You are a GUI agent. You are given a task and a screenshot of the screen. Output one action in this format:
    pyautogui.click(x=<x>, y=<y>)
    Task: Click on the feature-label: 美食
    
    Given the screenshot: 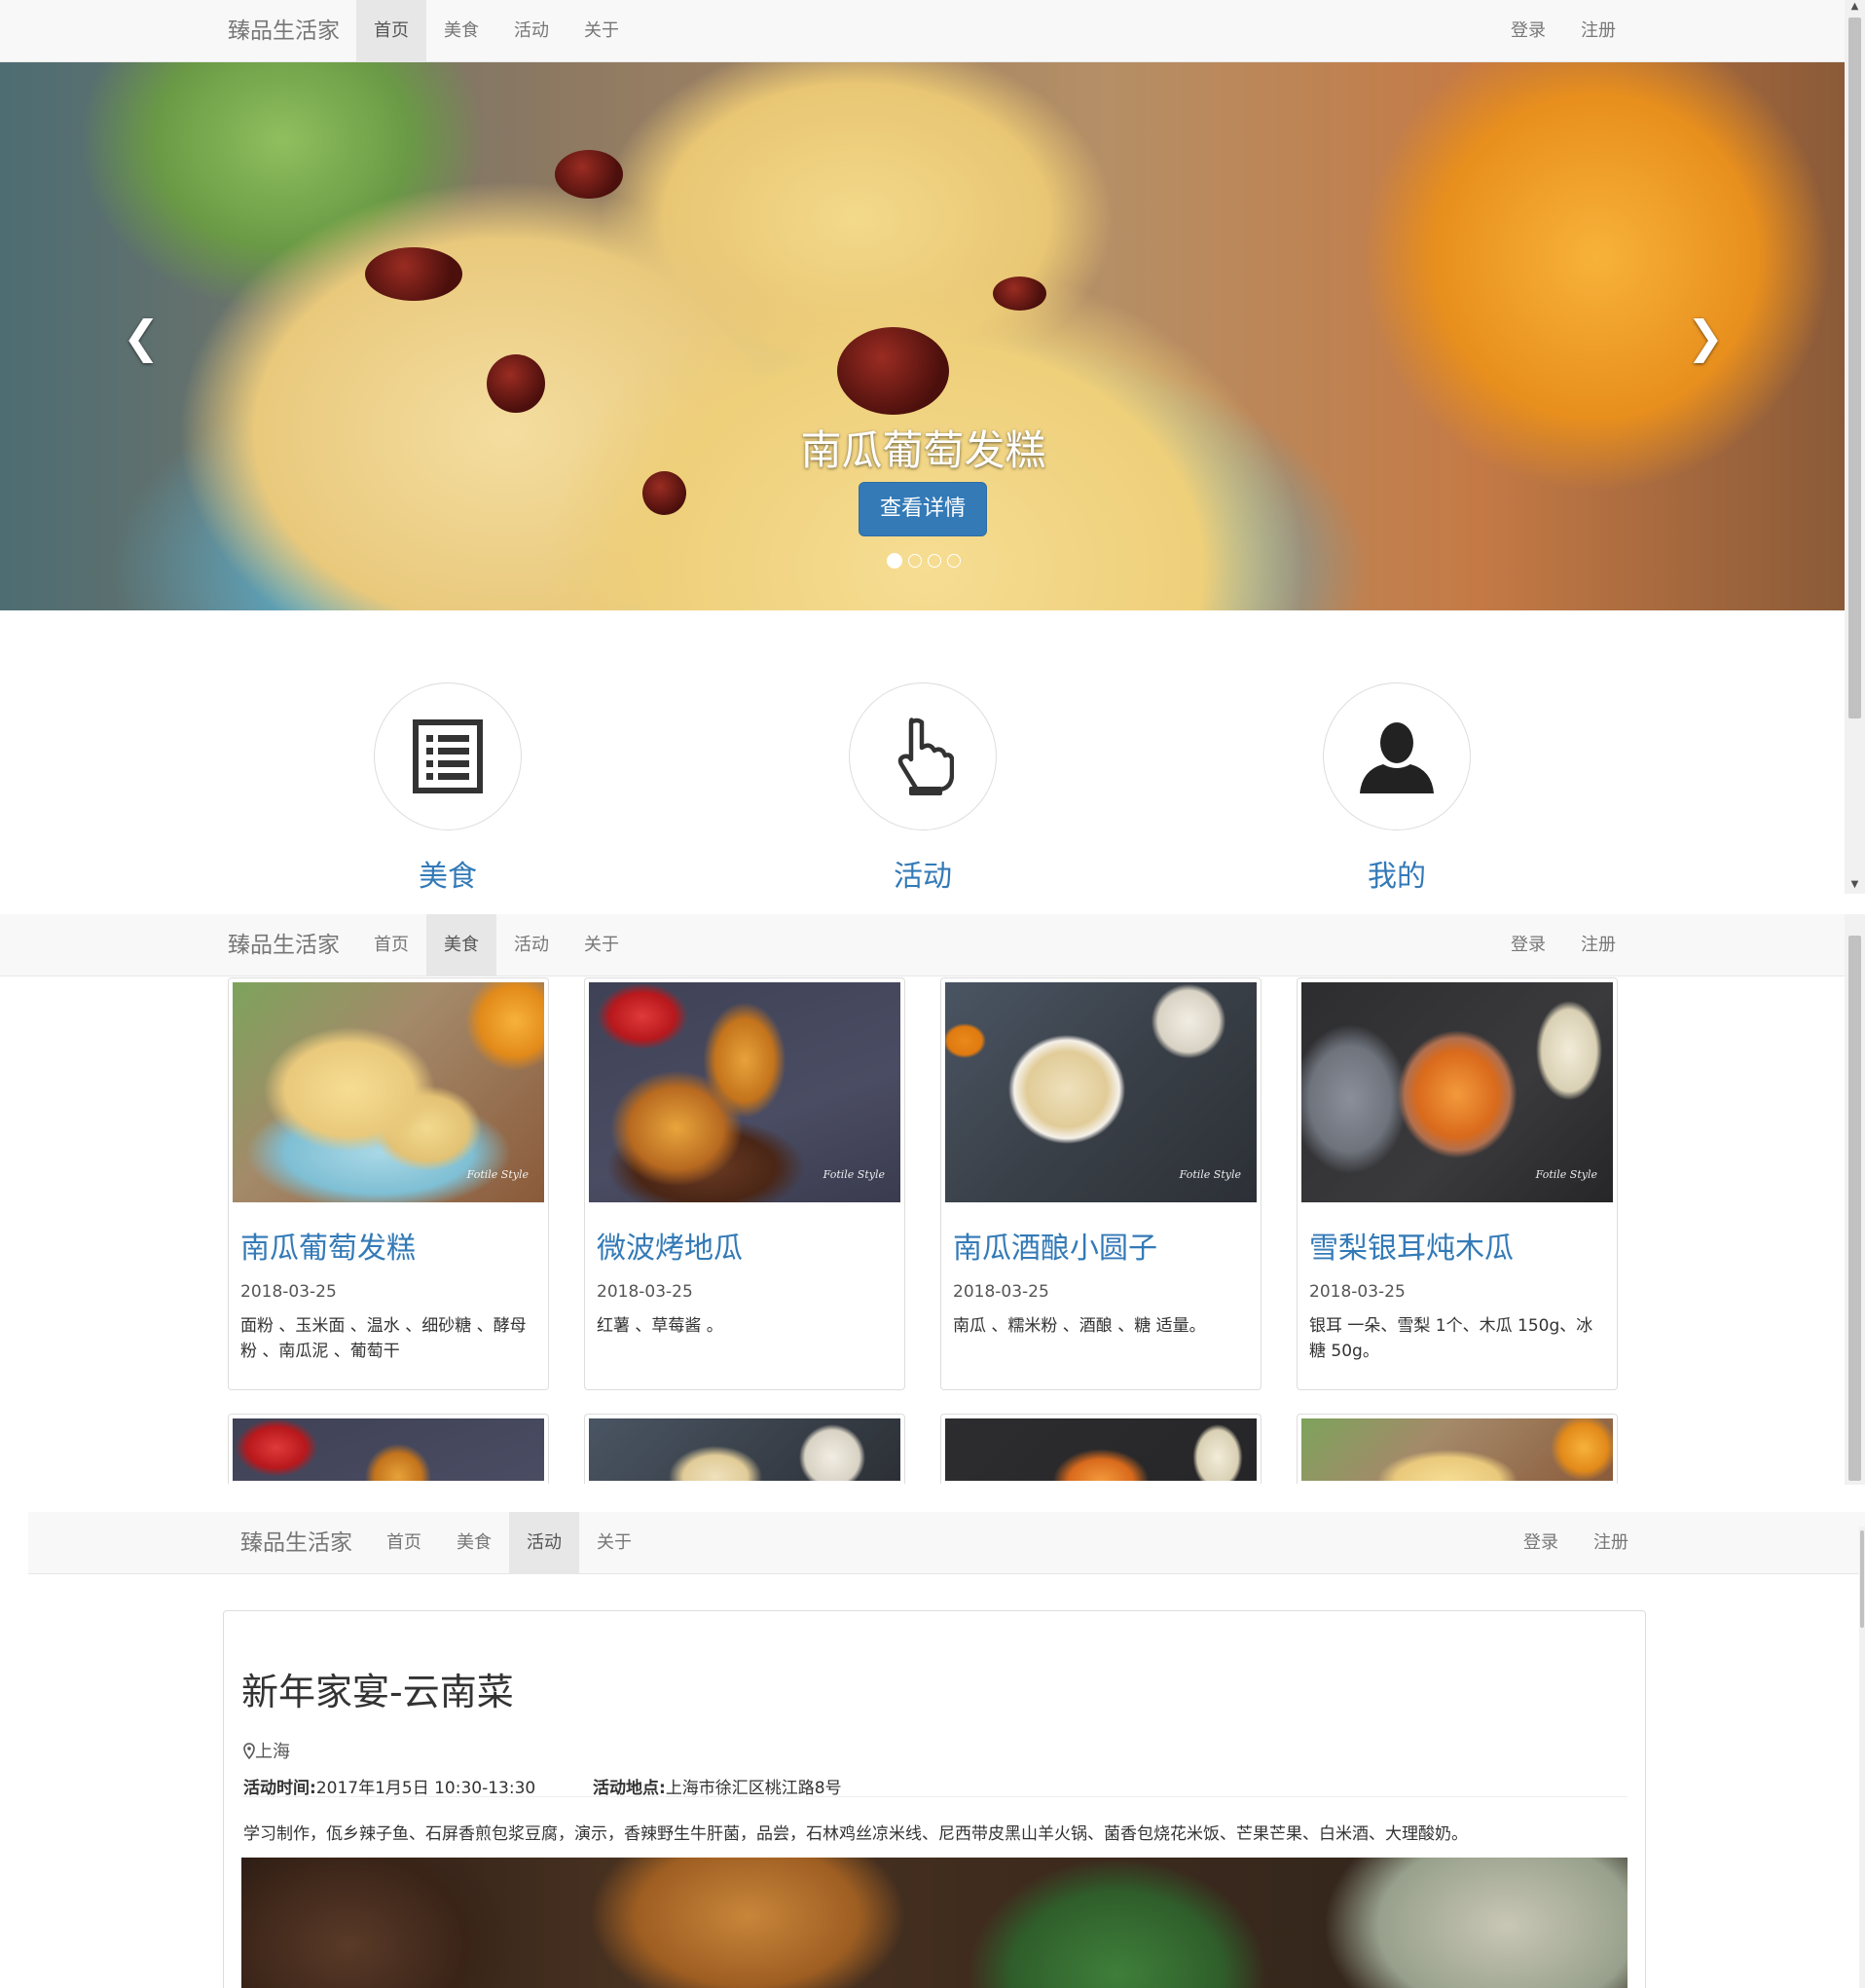 What is the action you would take?
    pyautogui.click(x=448, y=873)
    